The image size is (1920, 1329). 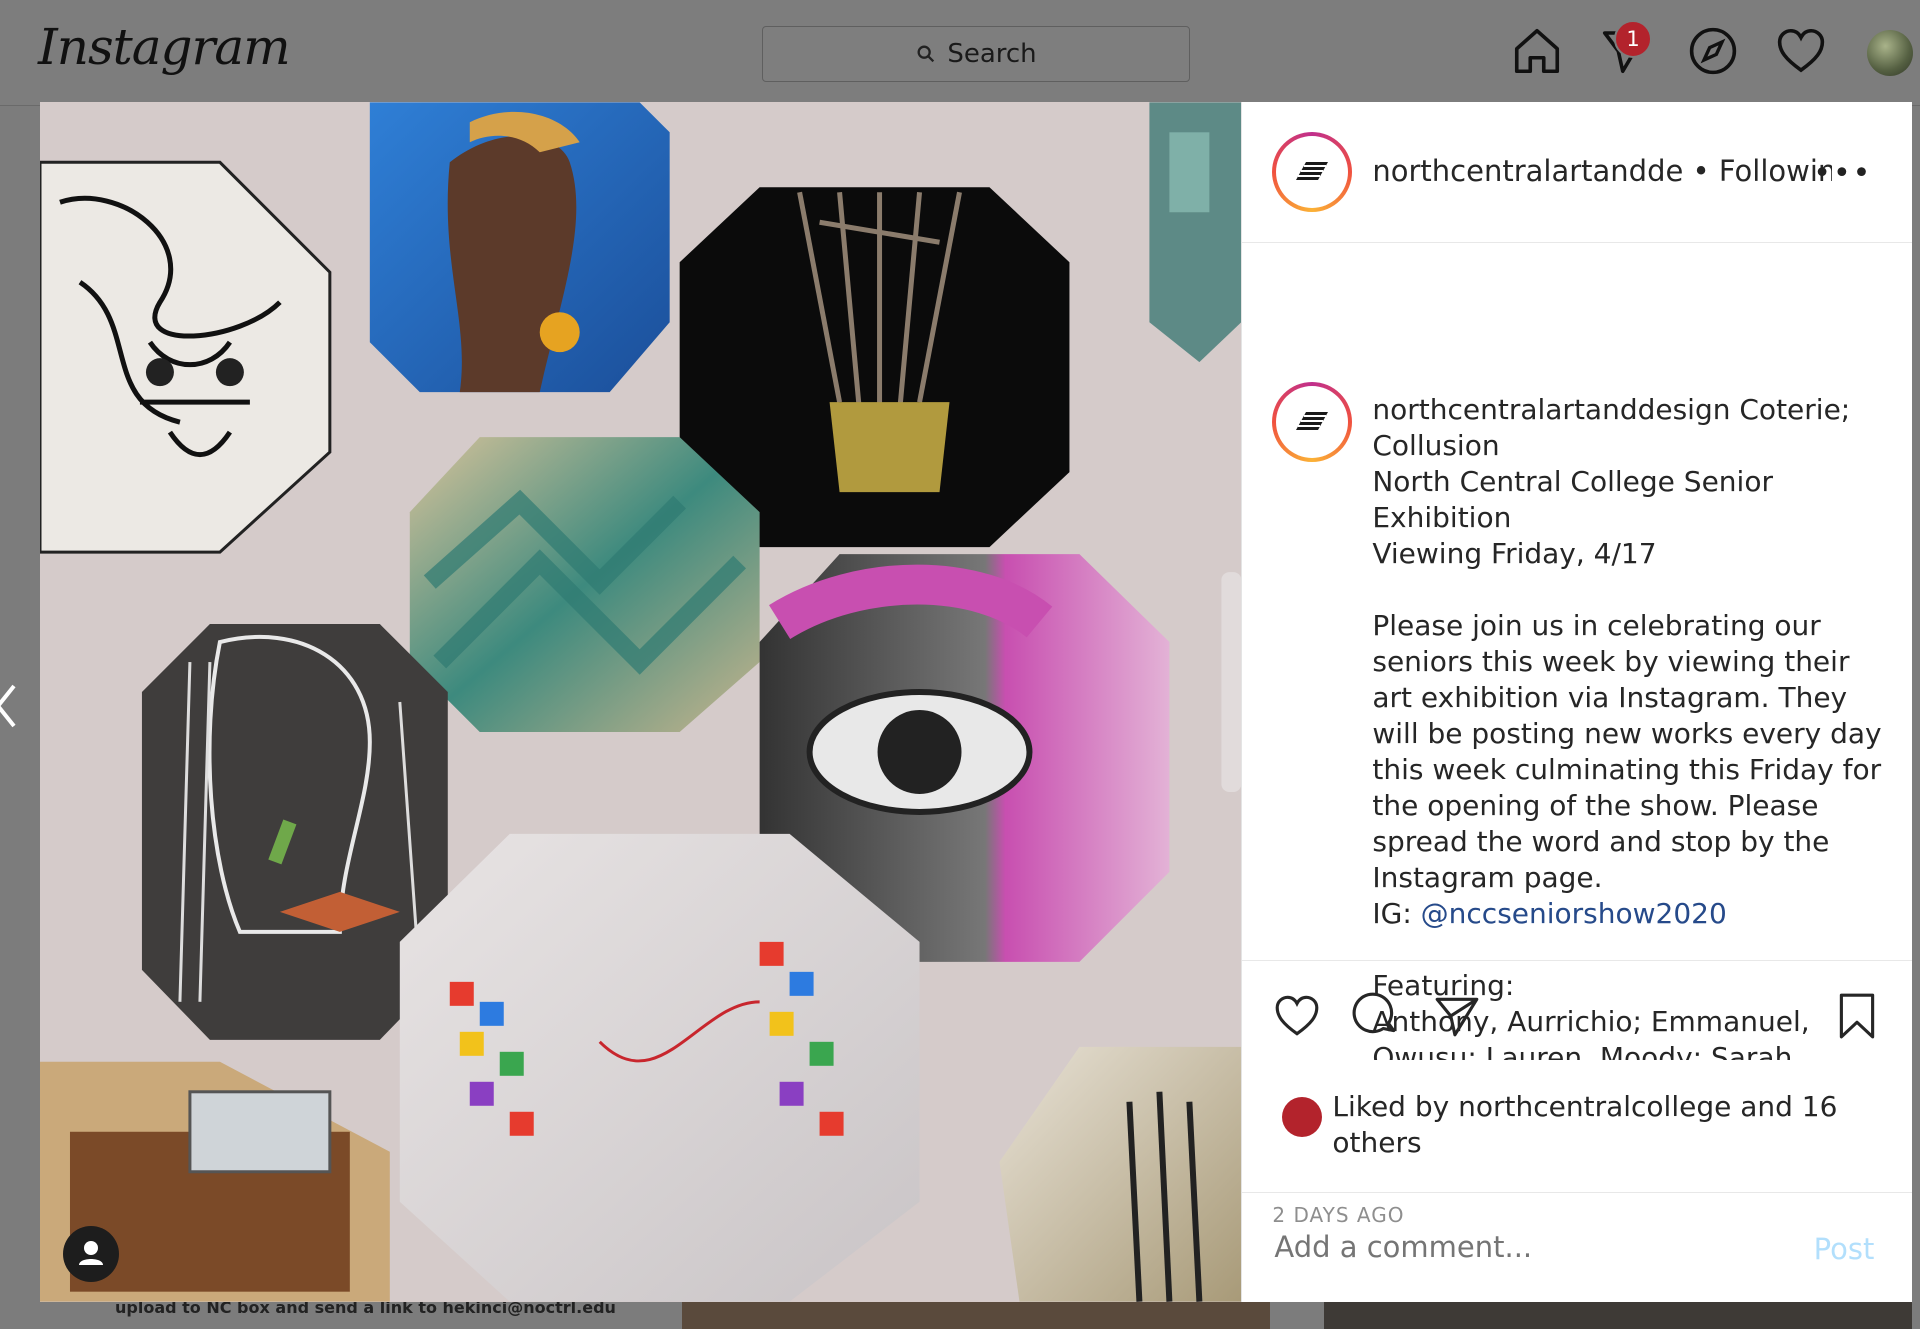 I want to click on comment-bar: Post, so click(x=1577, y=1247).